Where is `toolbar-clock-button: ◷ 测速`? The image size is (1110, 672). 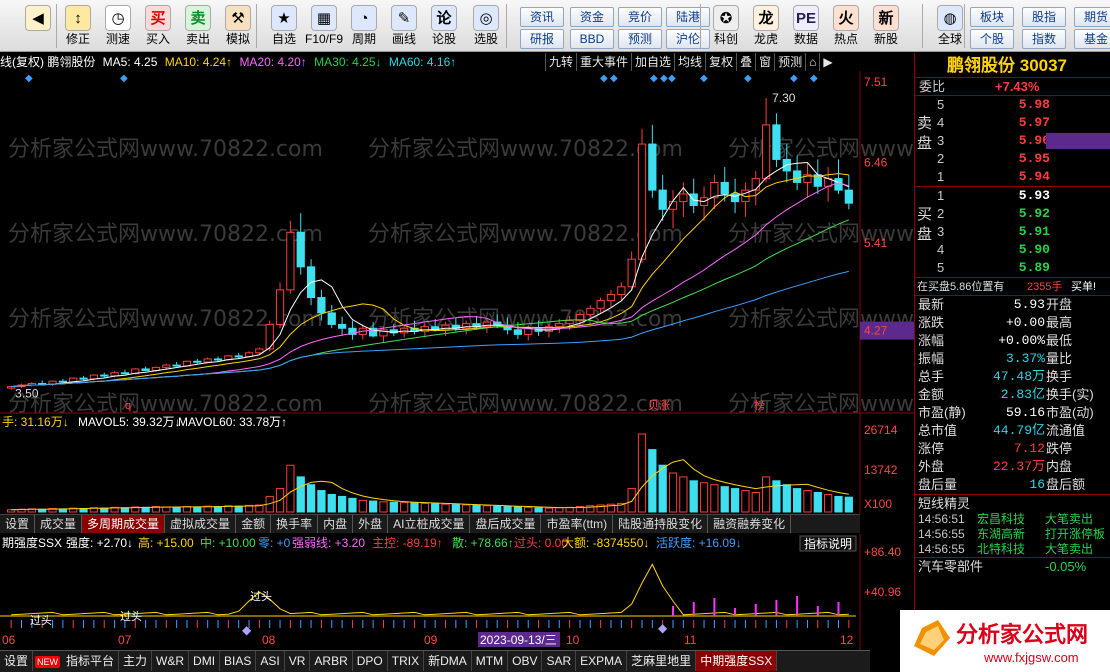 toolbar-clock-button: ◷ 测速 is located at coordinates (118, 26).